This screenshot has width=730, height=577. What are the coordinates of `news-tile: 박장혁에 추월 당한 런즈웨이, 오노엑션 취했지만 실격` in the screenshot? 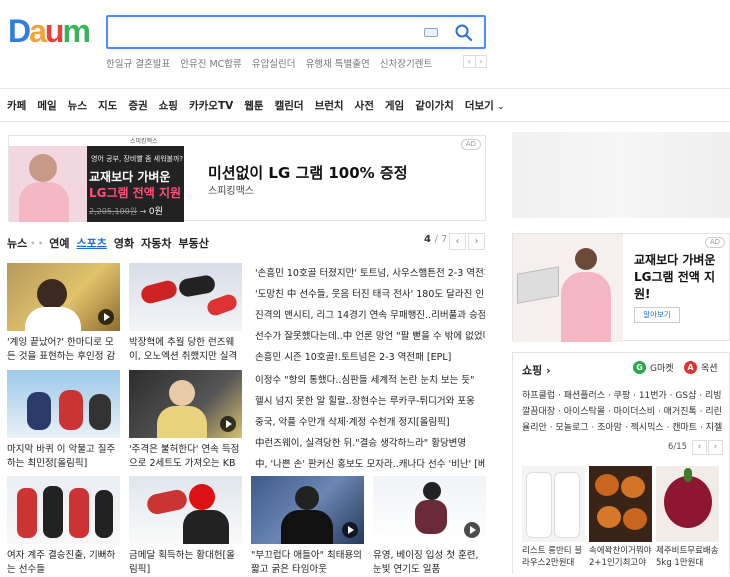 It's located at (185, 313).